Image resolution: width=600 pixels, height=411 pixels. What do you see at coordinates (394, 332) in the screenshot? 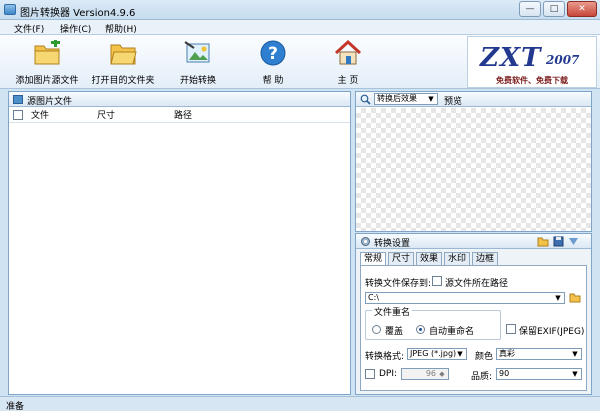
I see `overwrite-label: 覆盖` at bounding box center [394, 332].